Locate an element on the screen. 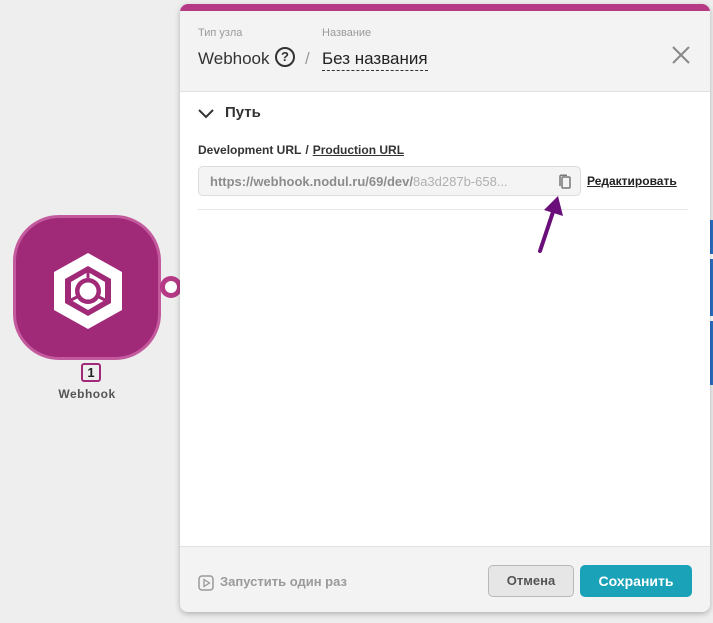 This screenshot has height=623, width=713. annotation-arrow-icon is located at coordinates (550, 224).